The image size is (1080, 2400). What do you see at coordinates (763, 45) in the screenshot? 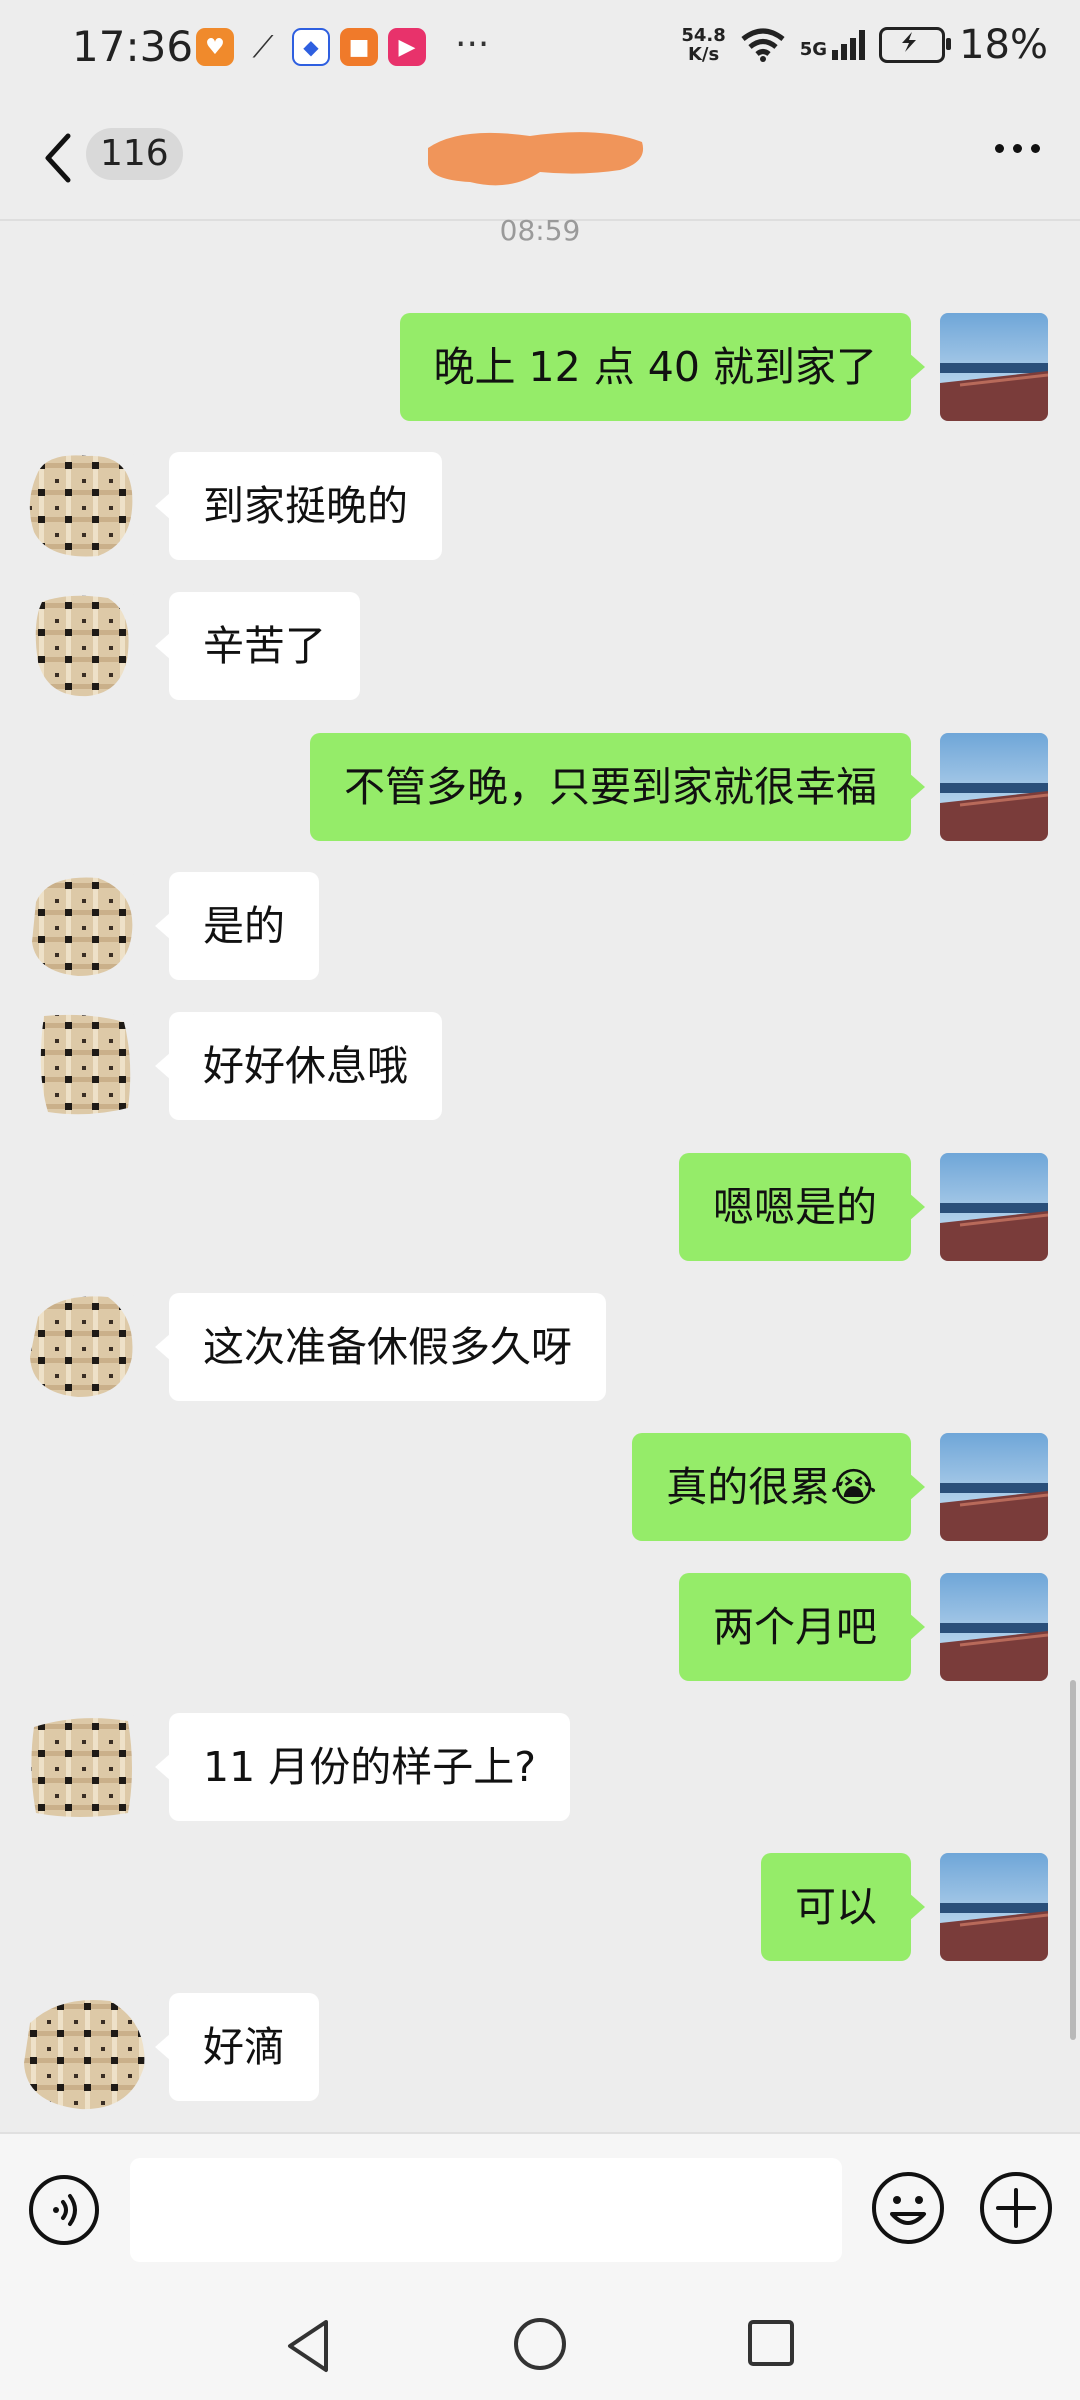
I see `wifi-icon` at bounding box center [763, 45].